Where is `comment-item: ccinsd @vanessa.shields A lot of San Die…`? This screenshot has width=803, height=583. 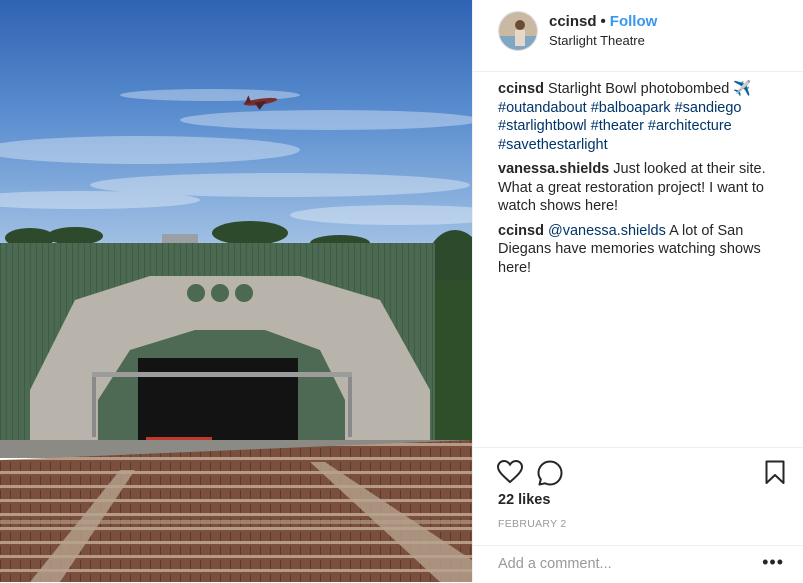 comment-item: ccinsd @vanessa.shields A lot of San Die… is located at coordinates (646, 250).